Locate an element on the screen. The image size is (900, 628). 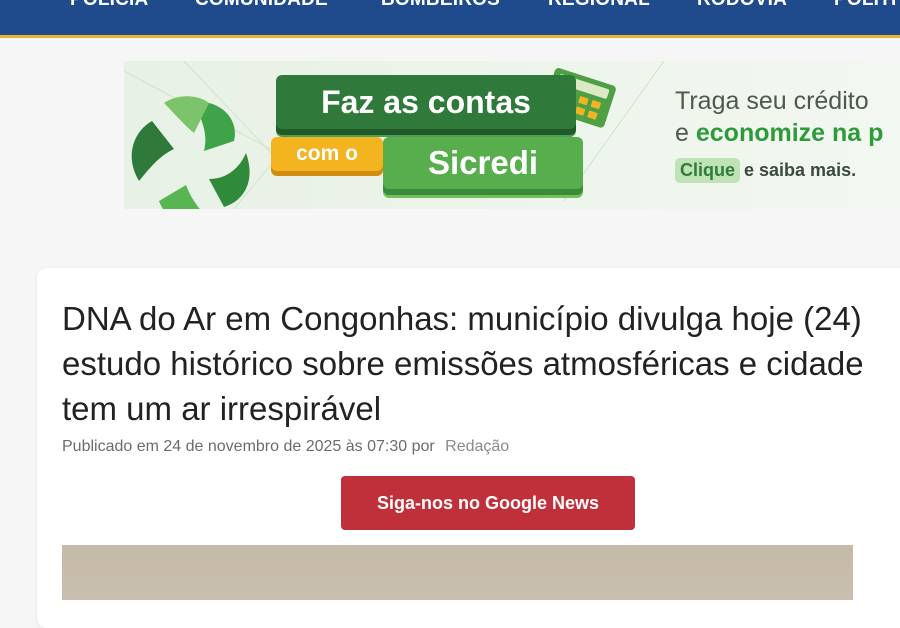
banner-line-1: Traga seu crédito is located at coordinates (772, 101).